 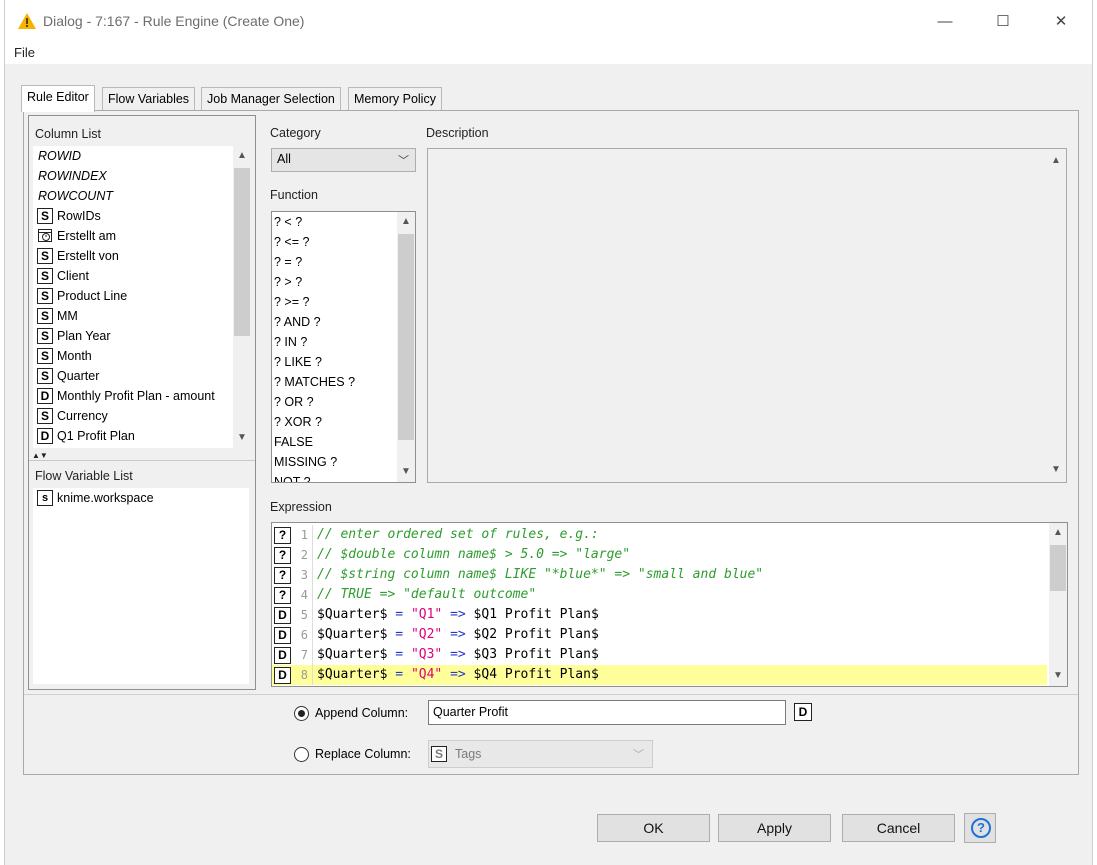 What do you see at coordinates (540, 754) in the screenshot?
I see `replace-column-select: S Tags ﹀` at bounding box center [540, 754].